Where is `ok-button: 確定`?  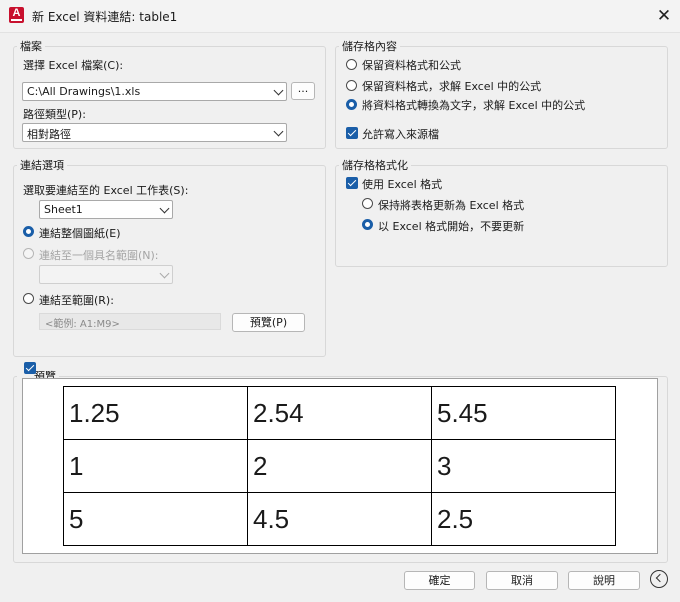 ok-button: 確定 is located at coordinates (439, 580).